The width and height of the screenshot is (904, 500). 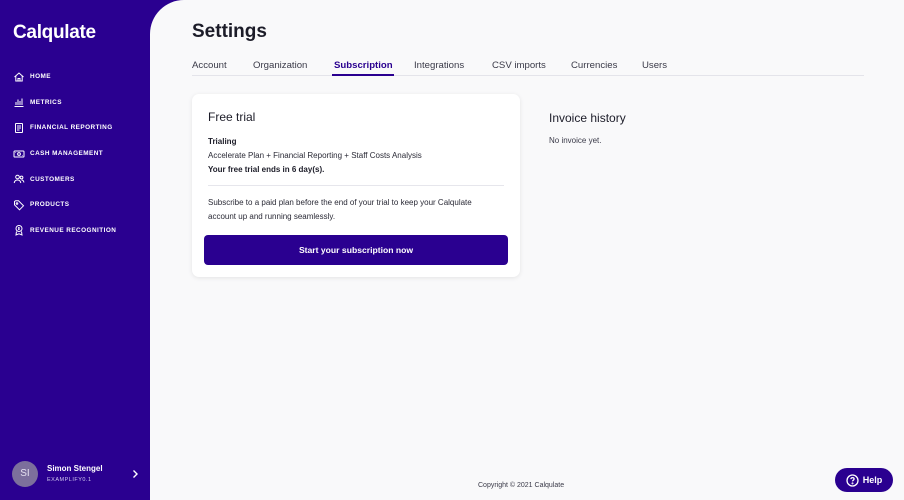 I want to click on cash-icon, so click(x=19, y=154).